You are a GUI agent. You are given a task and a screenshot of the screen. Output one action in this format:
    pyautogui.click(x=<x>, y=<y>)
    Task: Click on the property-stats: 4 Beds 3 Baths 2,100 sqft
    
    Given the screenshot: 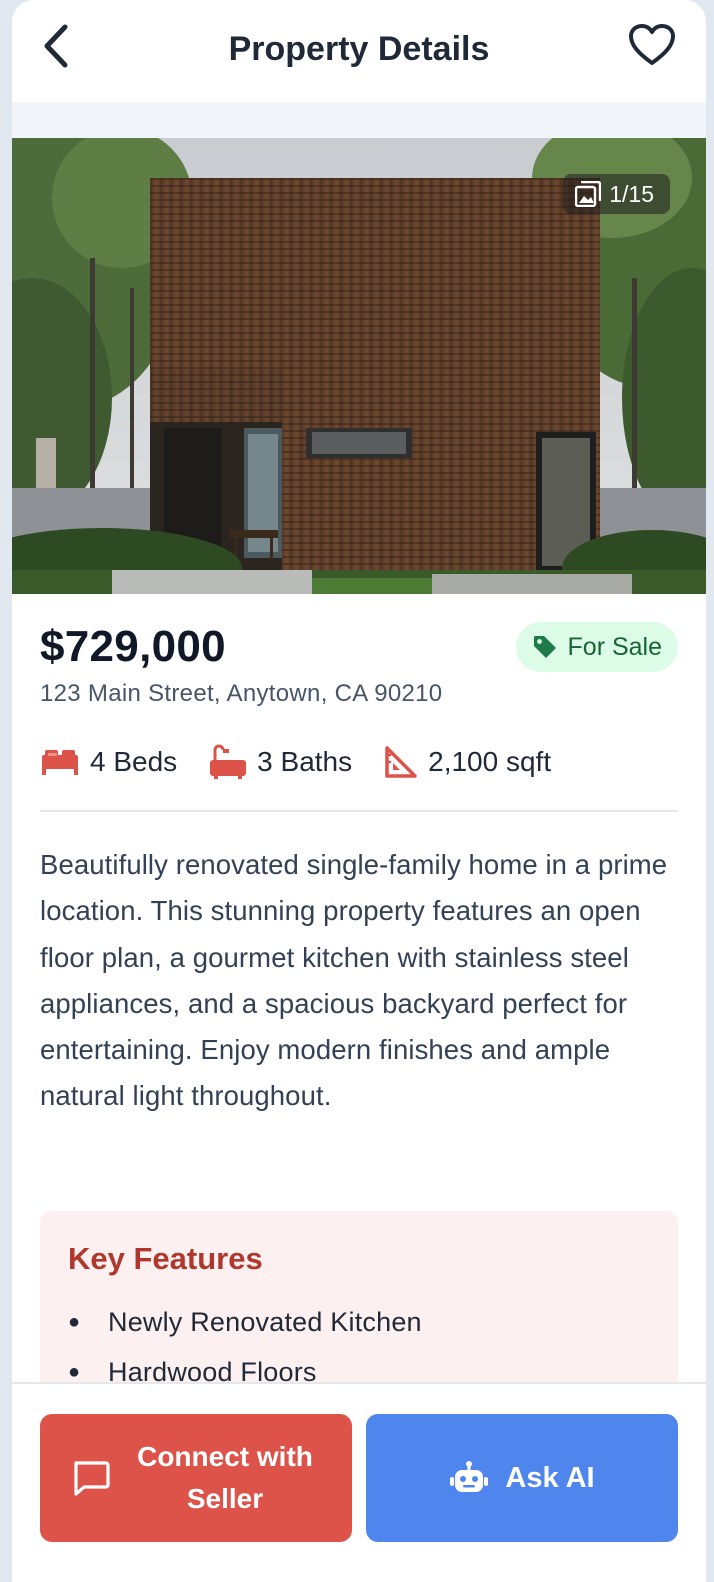 What is the action you would take?
    pyautogui.click(x=359, y=762)
    